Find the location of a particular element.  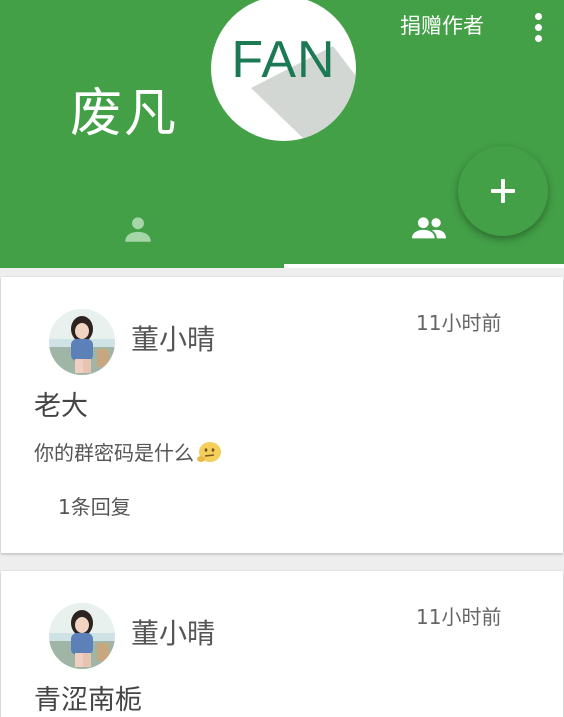

tab-person is located at coordinates (141, 231).